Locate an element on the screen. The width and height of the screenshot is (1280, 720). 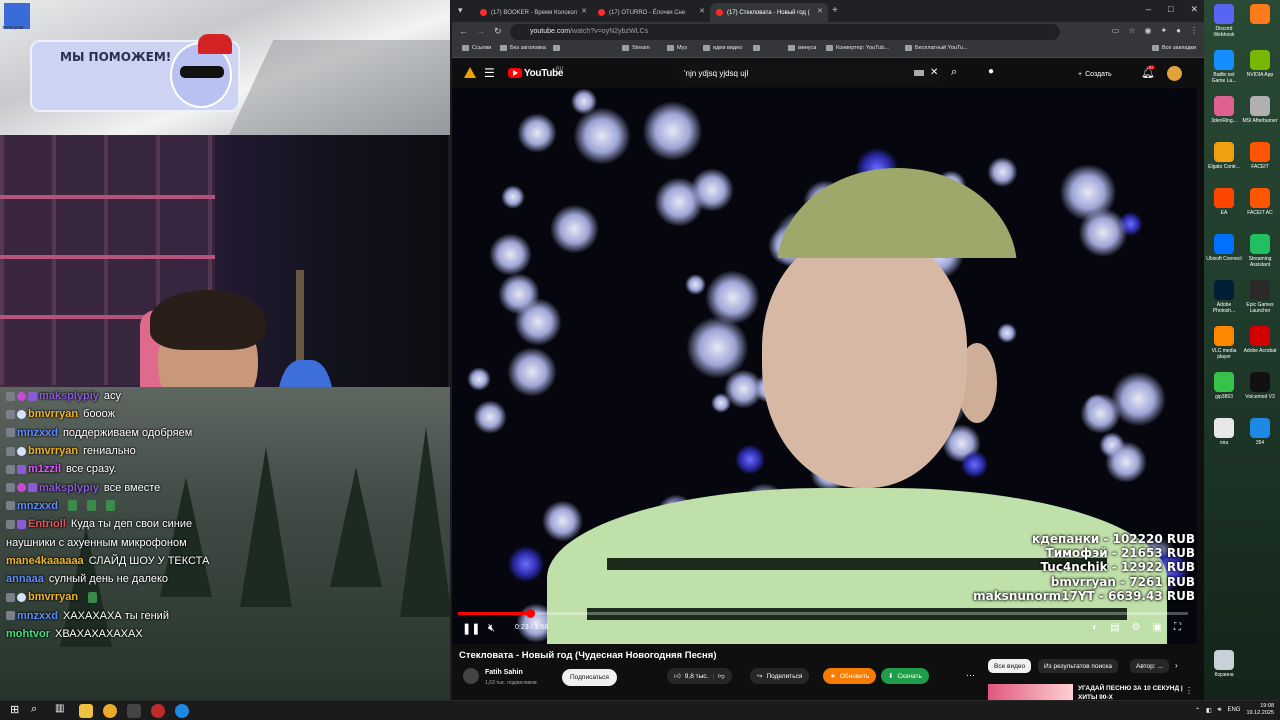
extension-icon: ◉ is located at coordinates (1147, 30).